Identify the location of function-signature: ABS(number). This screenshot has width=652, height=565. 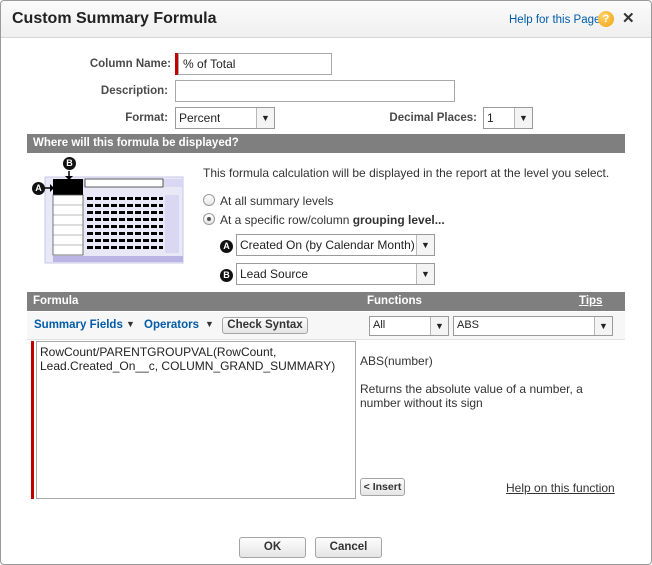
(396, 361).